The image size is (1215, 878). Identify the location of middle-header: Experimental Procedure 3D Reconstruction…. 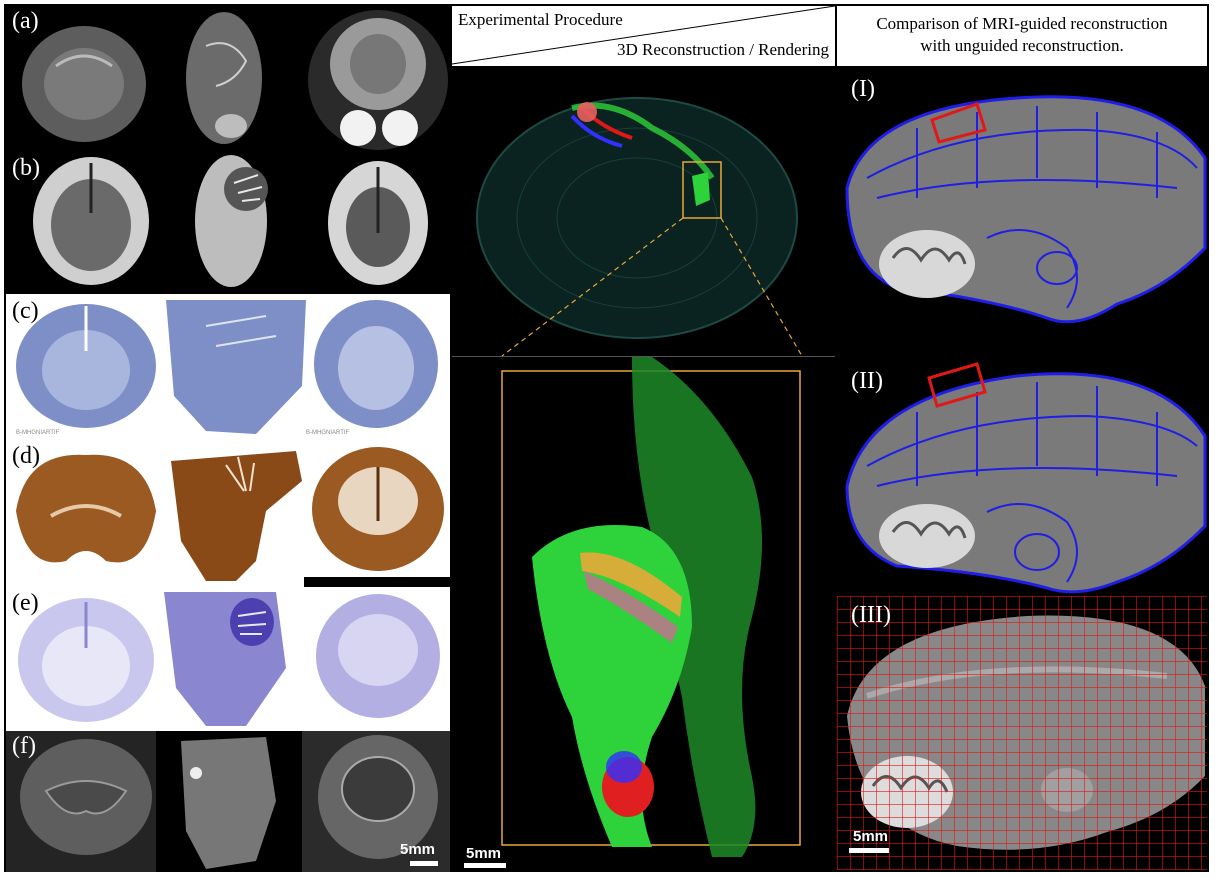
(643, 37).